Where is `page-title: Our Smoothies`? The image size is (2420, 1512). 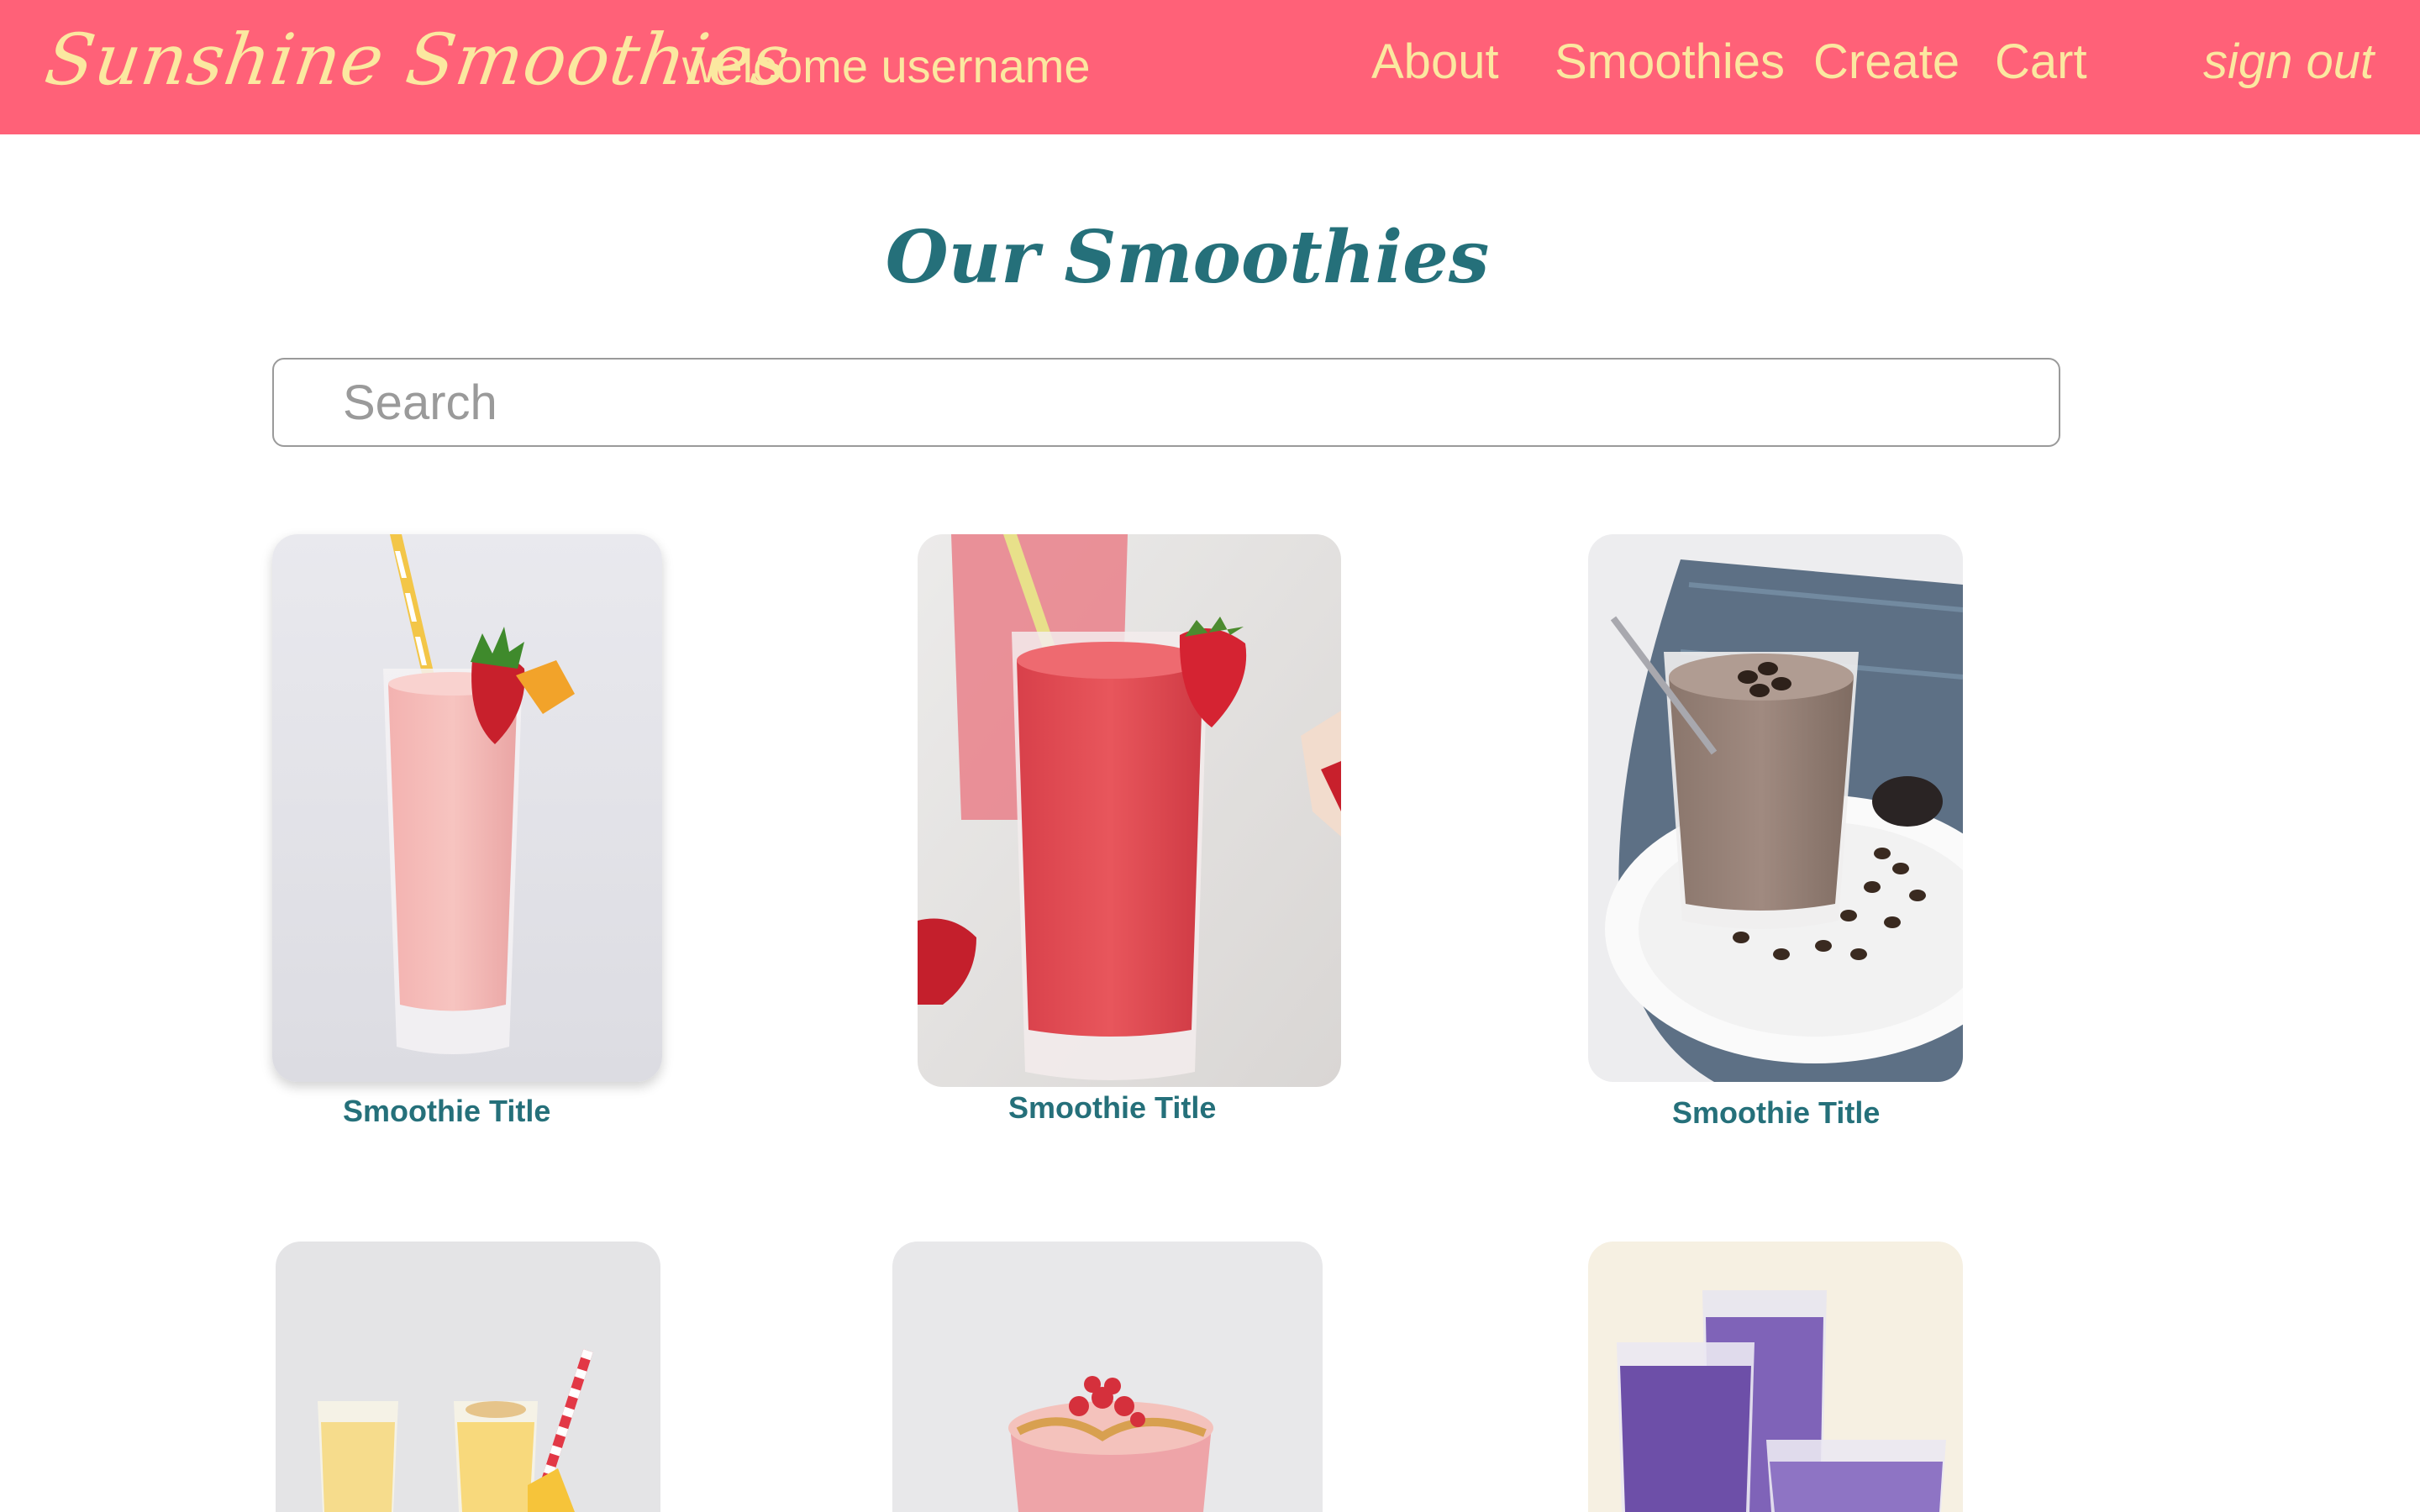
page-title: Our Smoothies is located at coordinates (1187, 257).